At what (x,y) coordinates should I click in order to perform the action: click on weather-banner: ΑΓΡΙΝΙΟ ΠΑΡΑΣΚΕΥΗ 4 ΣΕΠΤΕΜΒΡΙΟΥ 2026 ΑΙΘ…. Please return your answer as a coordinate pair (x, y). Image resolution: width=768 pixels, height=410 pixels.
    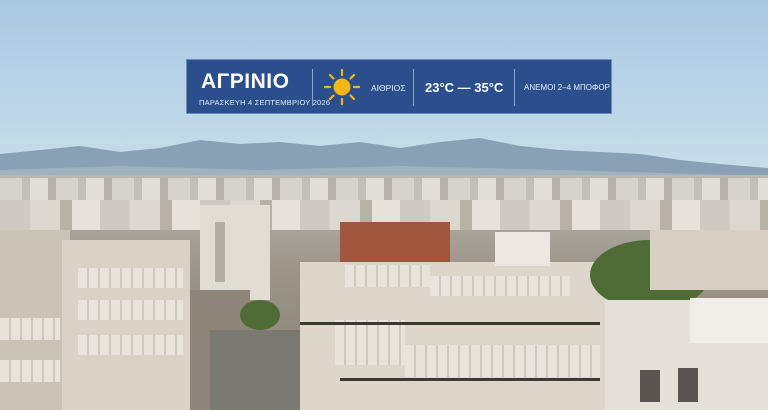
    Looking at the image, I should click on (399, 86).